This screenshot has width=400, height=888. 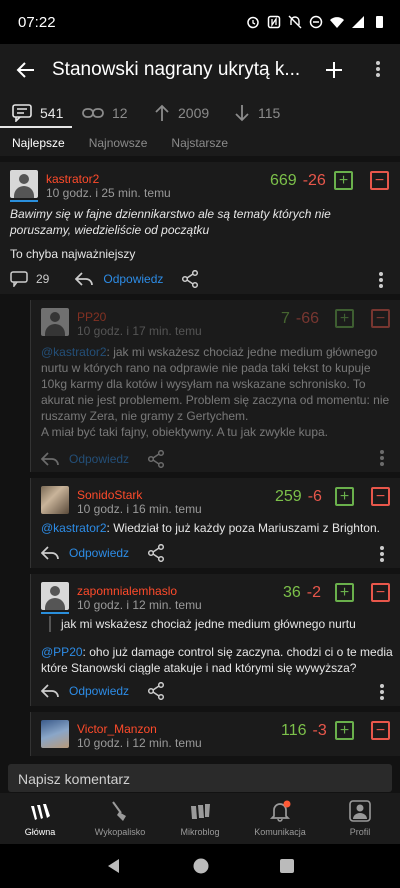 I want to click on nav-home: Główna, so click(x=40, y=818).